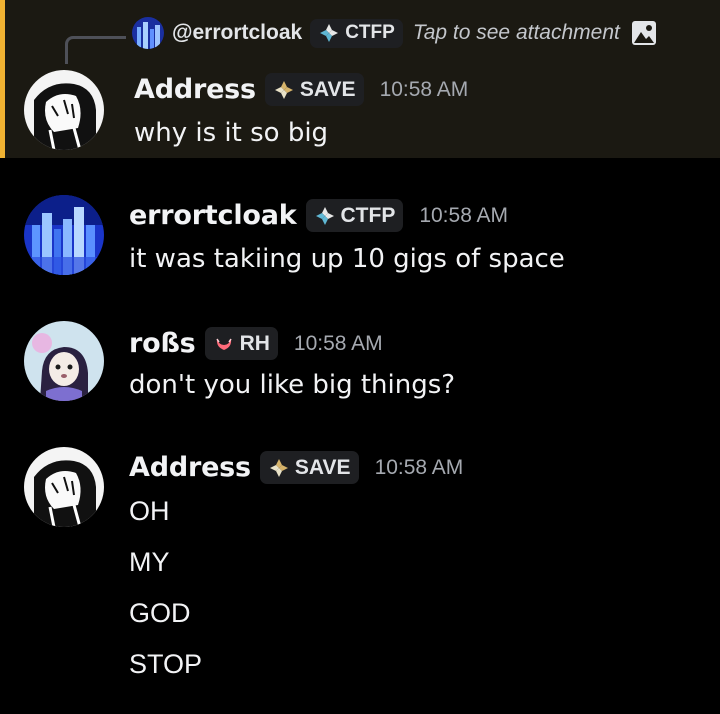 Image resolution: width=720 pixels, height=714 pixels. I want to click on message-text: STOP, so click(166, 664).